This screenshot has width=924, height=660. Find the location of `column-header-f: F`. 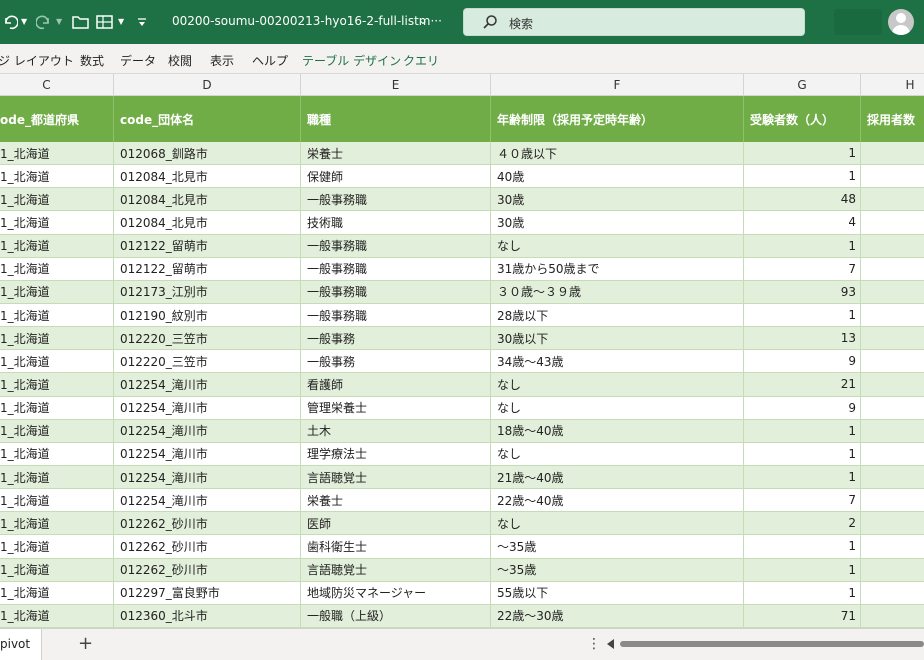

column-header-f: F is located at coordinates (617, 85).